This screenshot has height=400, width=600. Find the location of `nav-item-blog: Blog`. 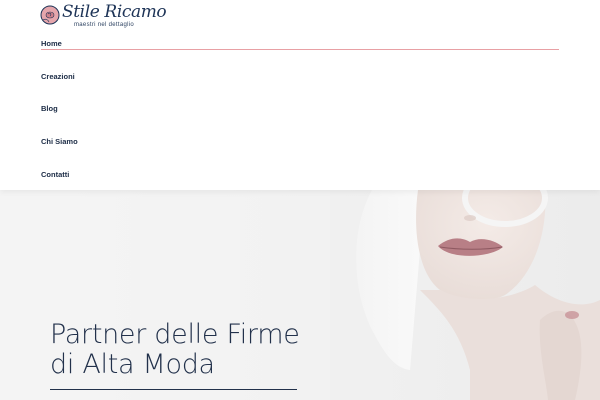

nav-item-blog: Blog is located at coordinates (49, 108).